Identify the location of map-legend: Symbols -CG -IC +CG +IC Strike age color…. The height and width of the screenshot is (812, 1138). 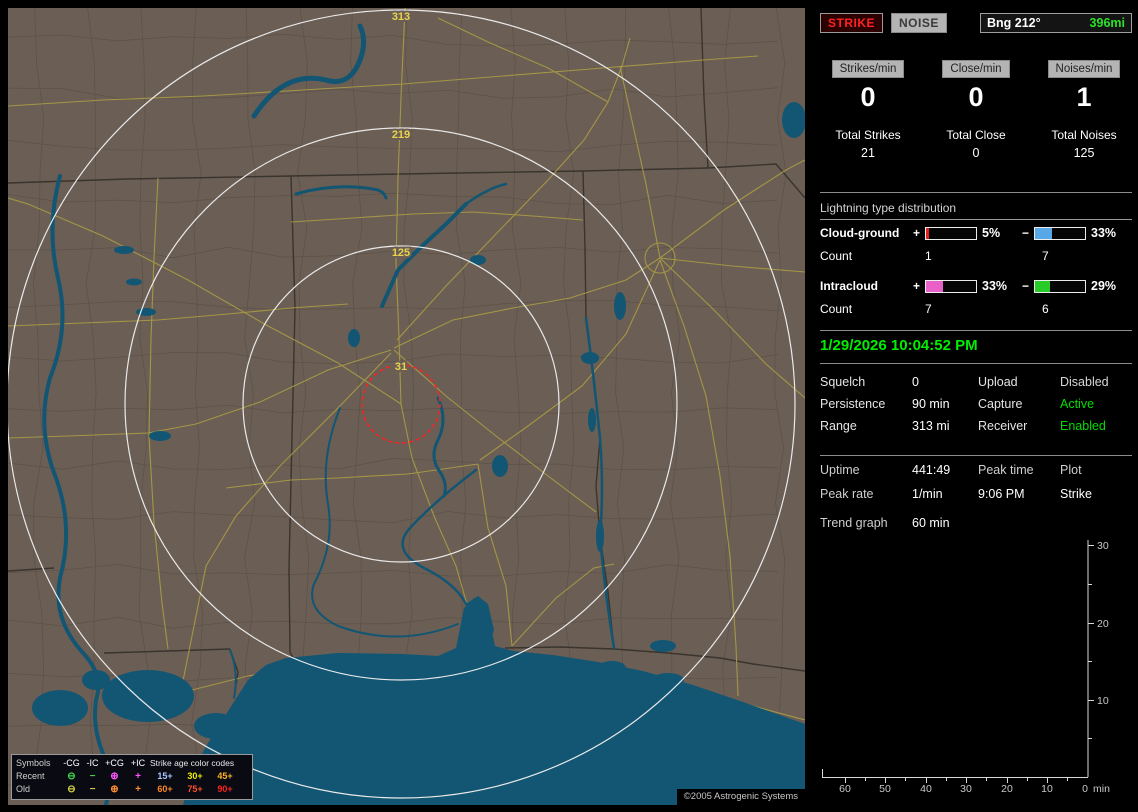
(132, 777).